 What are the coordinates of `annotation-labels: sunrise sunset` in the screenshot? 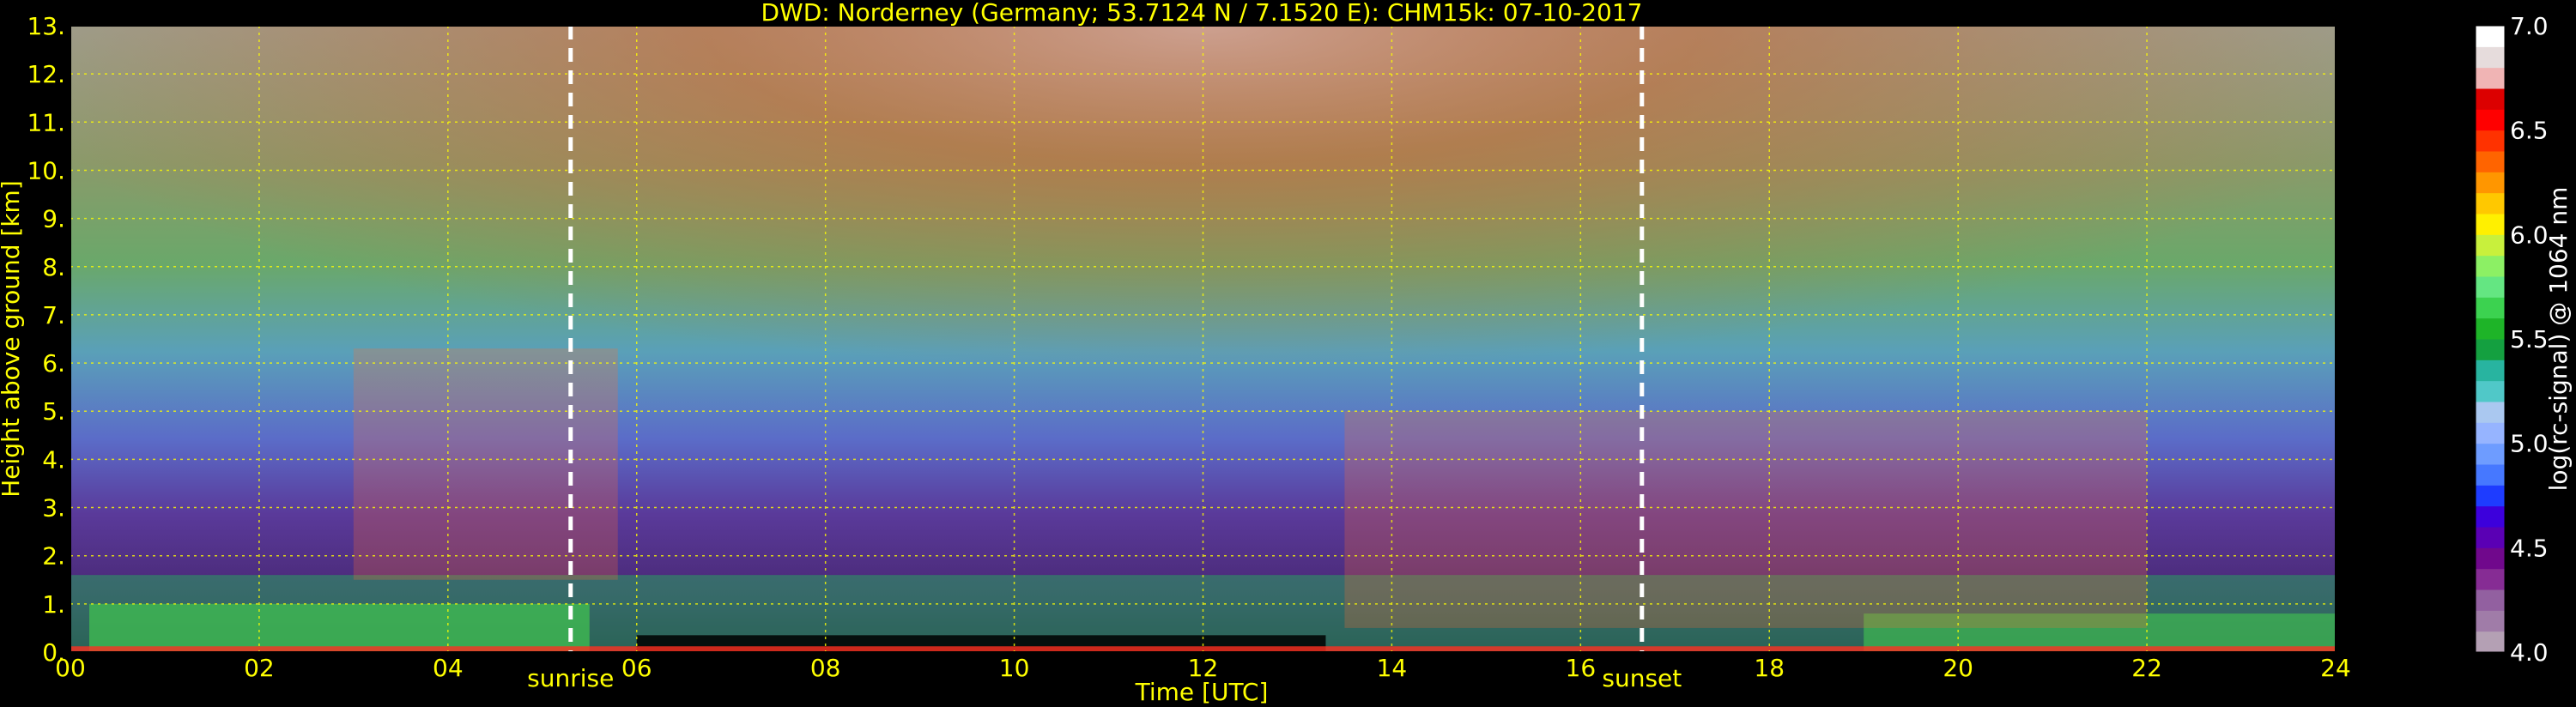 It's located at (1104, 678).